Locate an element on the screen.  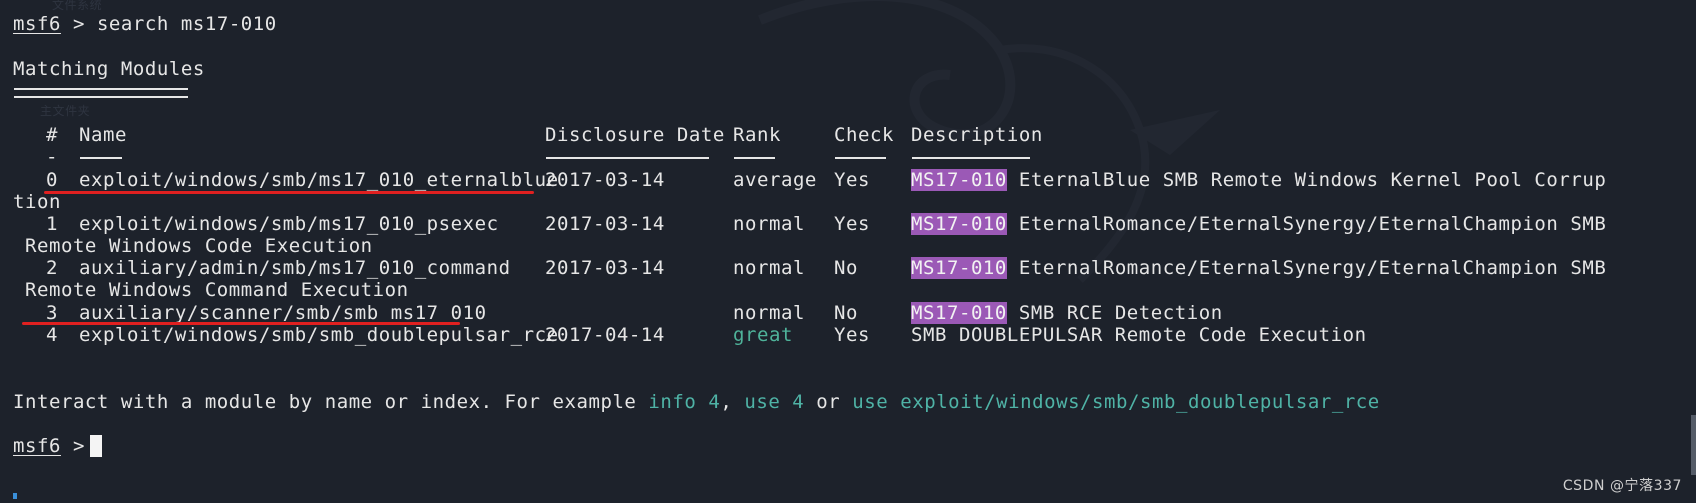
heading-double-underline is located at coordinates (101, 93).